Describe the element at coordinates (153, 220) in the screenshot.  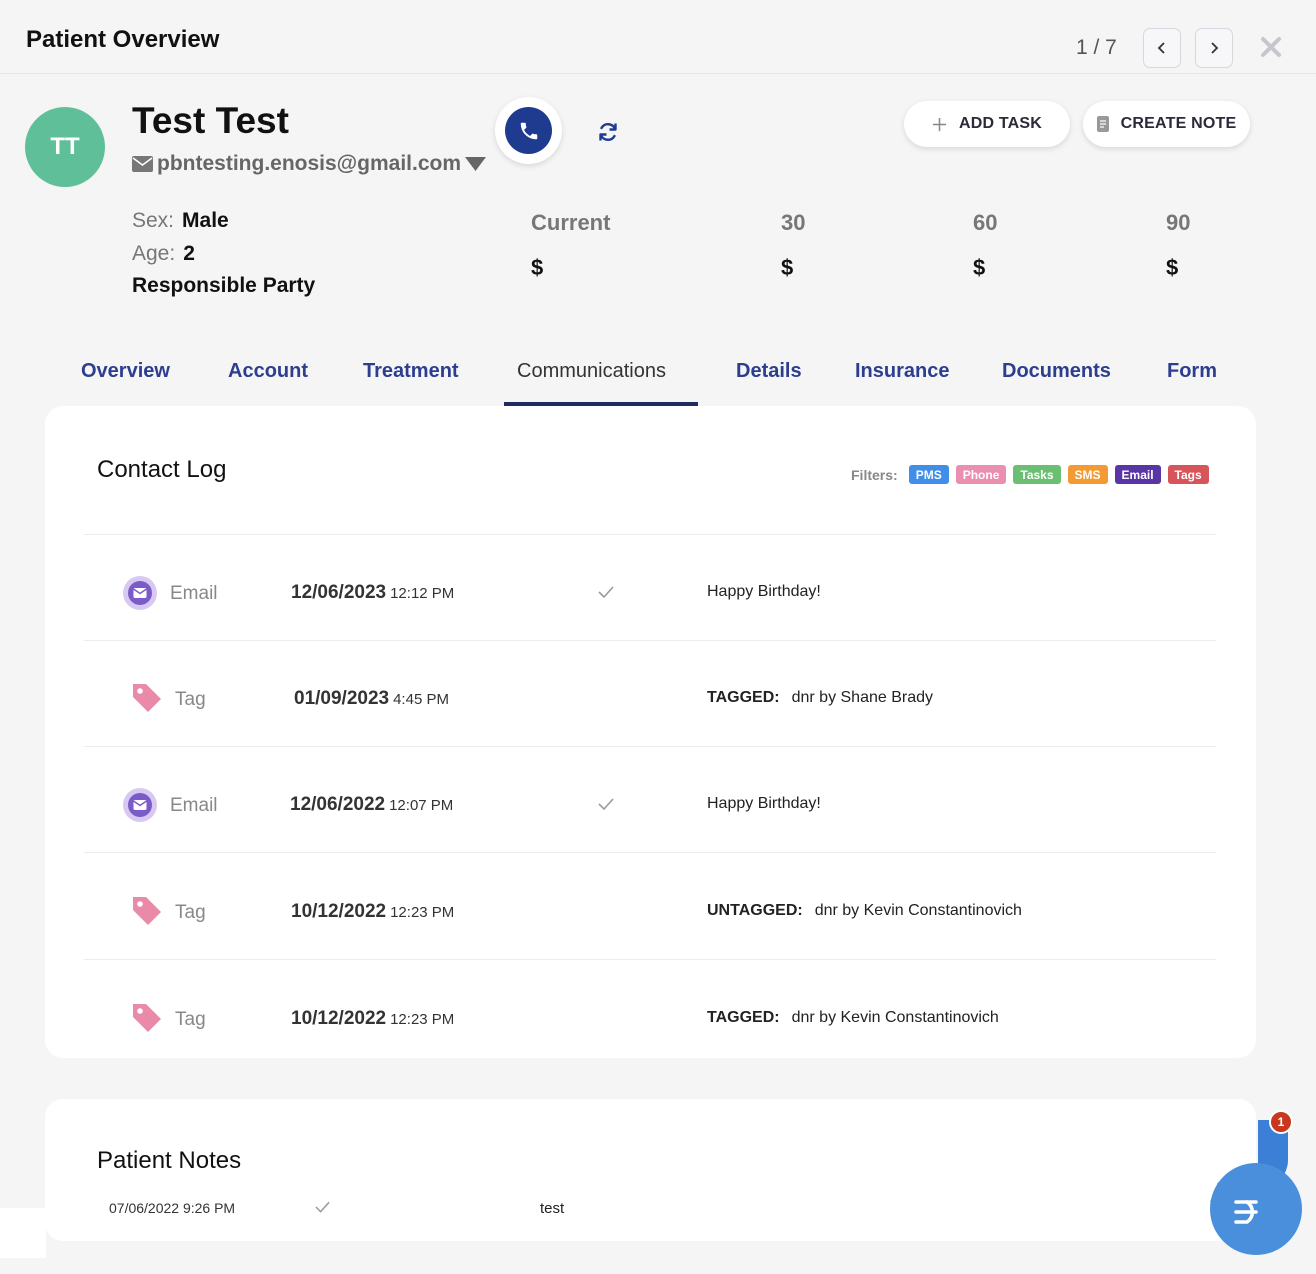
I see `sex-label: Sex:` at that location.